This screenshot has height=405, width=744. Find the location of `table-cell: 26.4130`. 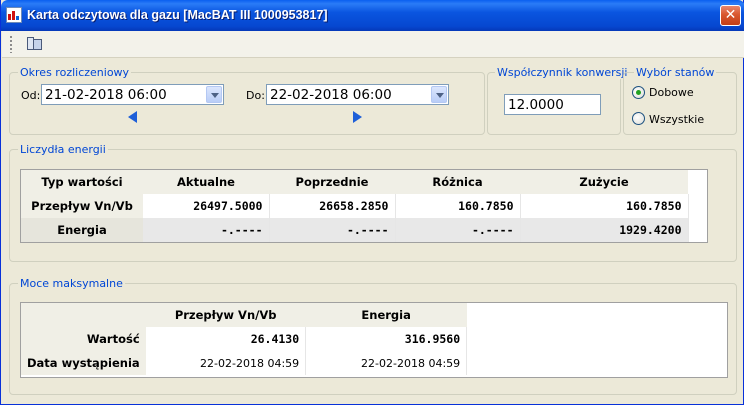

table-cell: 26.4130 is located at coordinates (226, 339).